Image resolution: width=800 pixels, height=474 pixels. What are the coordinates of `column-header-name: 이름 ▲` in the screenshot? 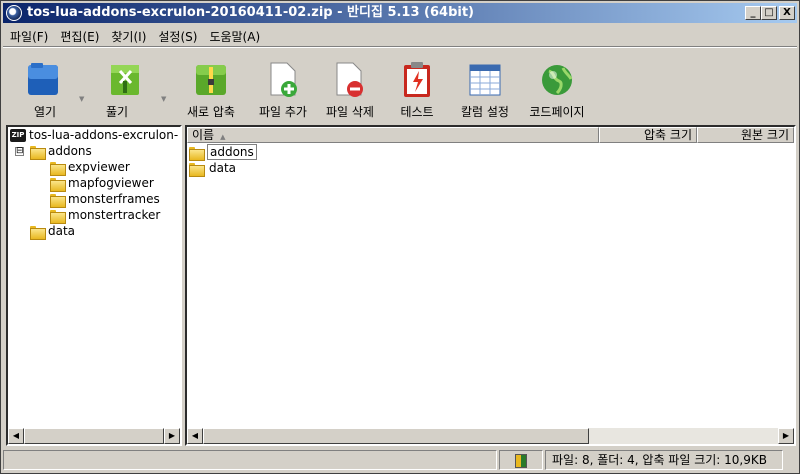 It's located at (393, 135).